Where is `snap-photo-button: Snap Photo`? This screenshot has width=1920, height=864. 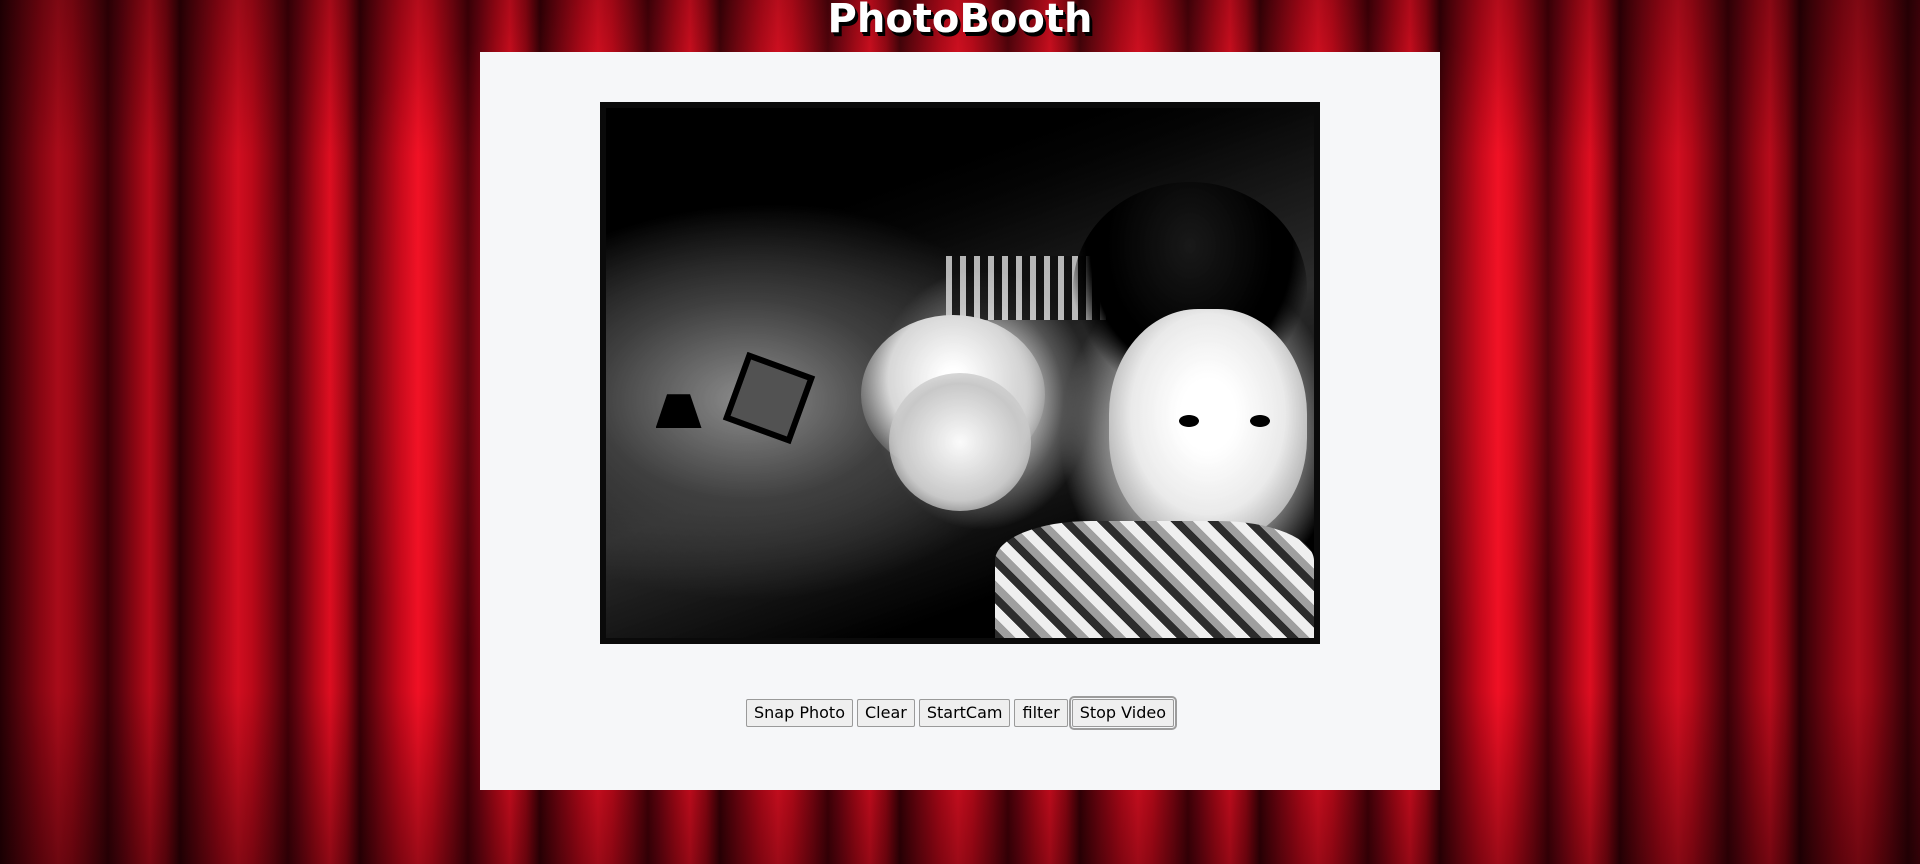 snap-photo-button: Snap Photo is located at coordinates (799, 713).